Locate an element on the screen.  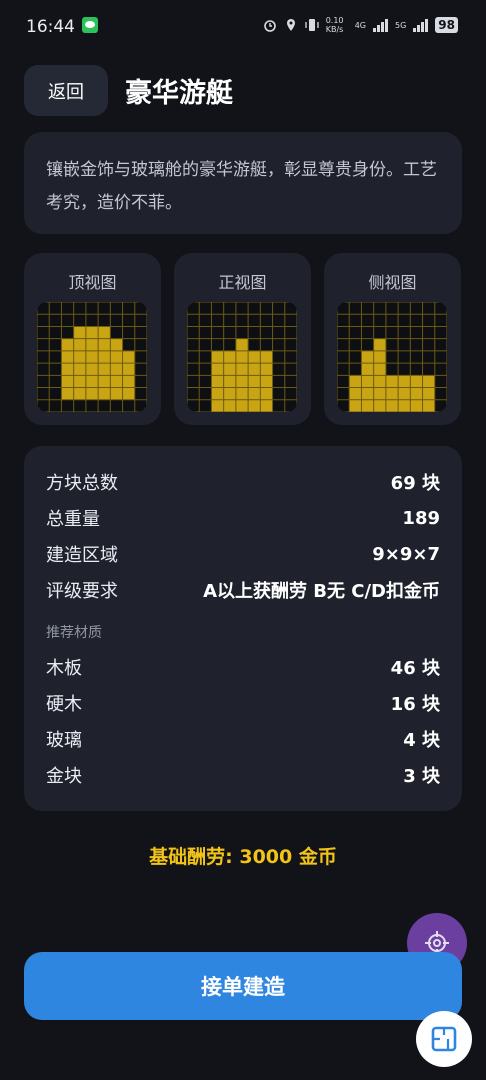
stat-label: 总重量 is located at coordinates (73, 519).